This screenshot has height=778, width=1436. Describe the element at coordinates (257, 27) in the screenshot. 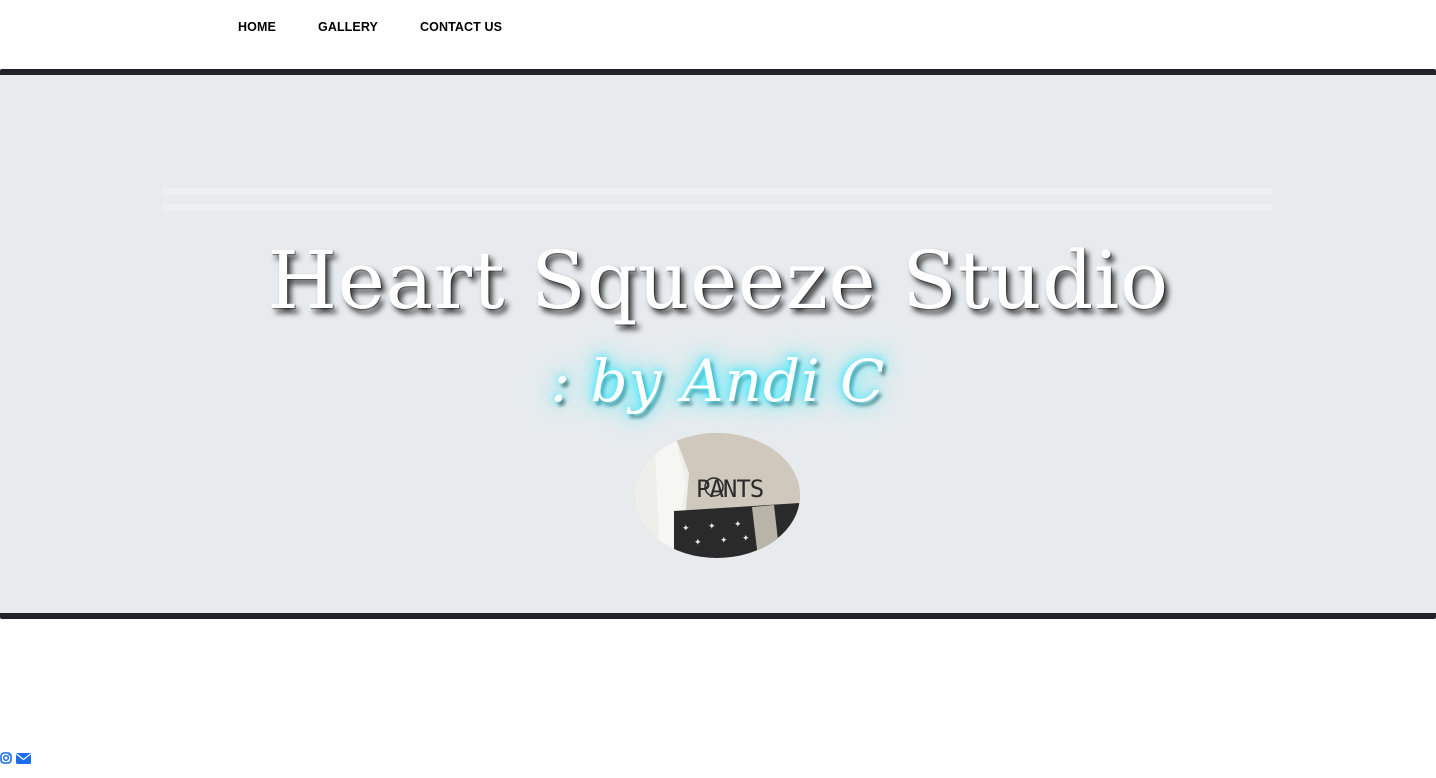

I see `nav-home-link: HOME` at that location.